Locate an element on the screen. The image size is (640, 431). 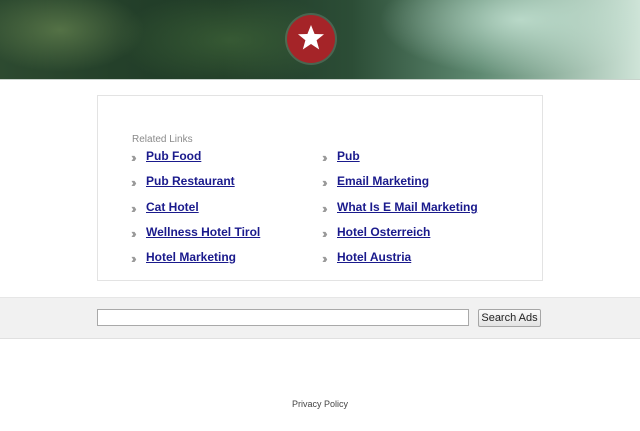
related-link: Wellness Hotel Tirol is located at coordinates (203, 232).